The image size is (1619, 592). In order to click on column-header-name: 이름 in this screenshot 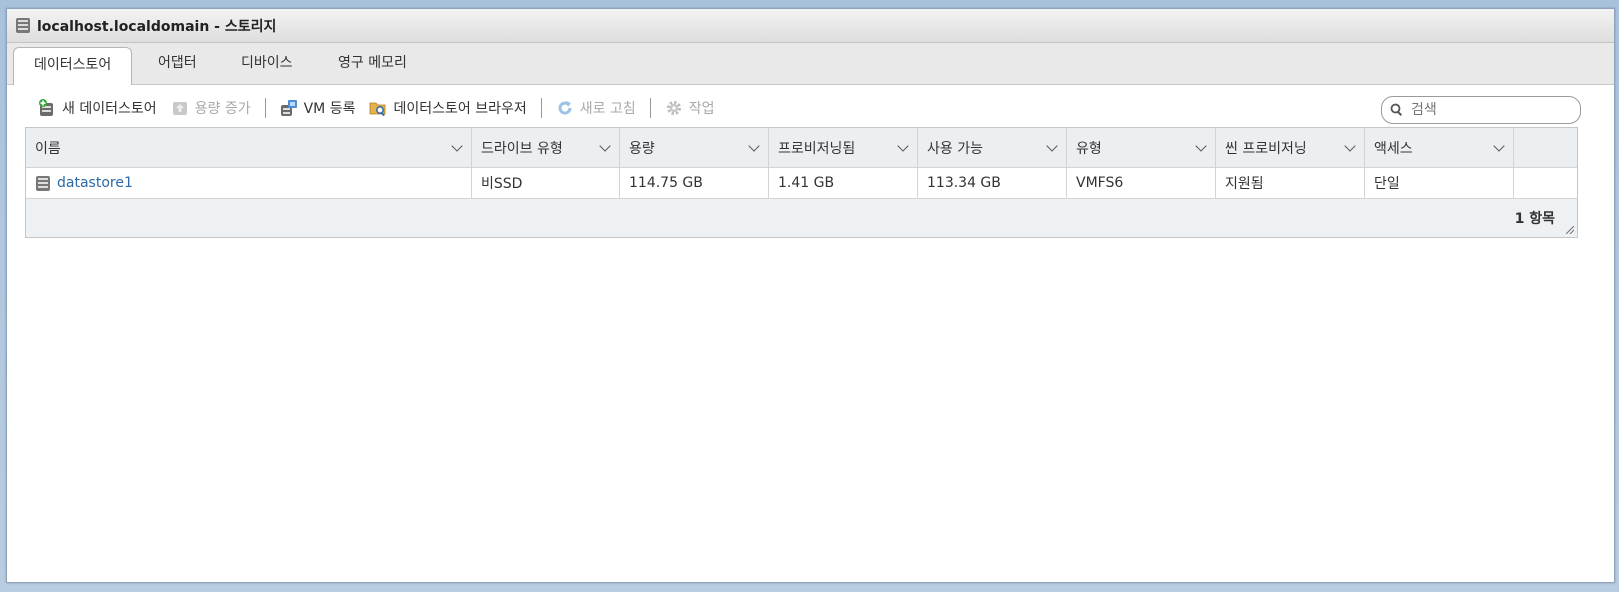, I will do `click(249, 147)`.